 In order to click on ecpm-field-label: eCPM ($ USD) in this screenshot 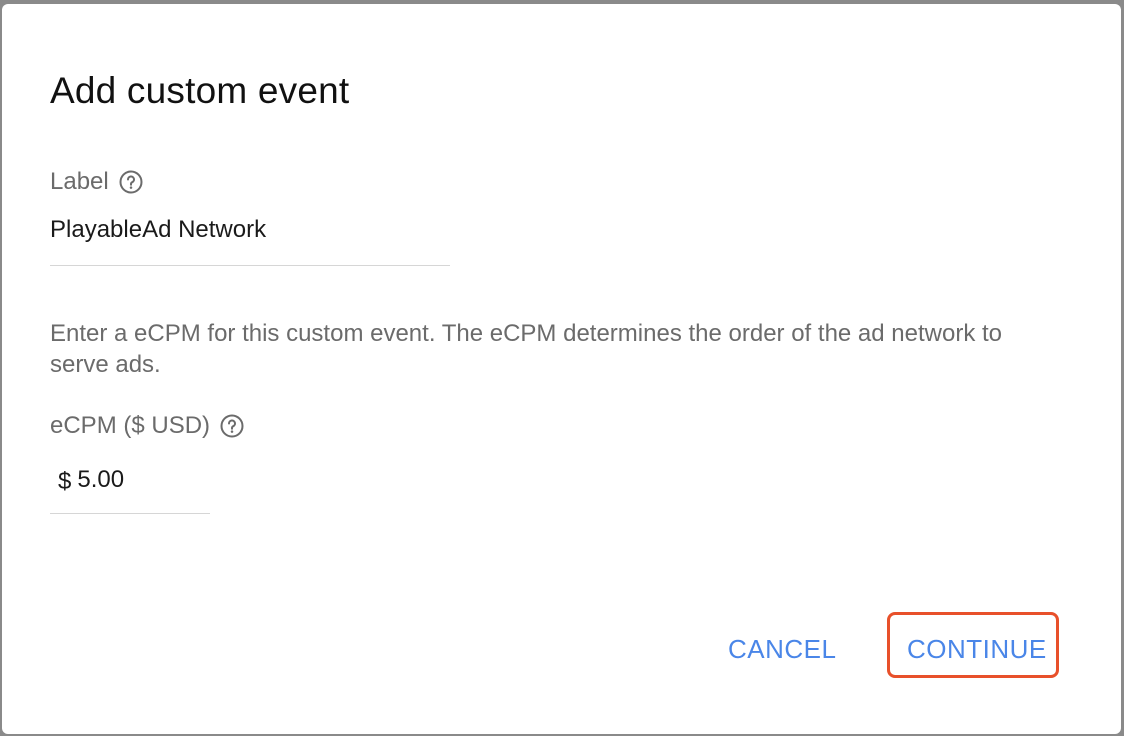, I will do `click(147, 426)`.